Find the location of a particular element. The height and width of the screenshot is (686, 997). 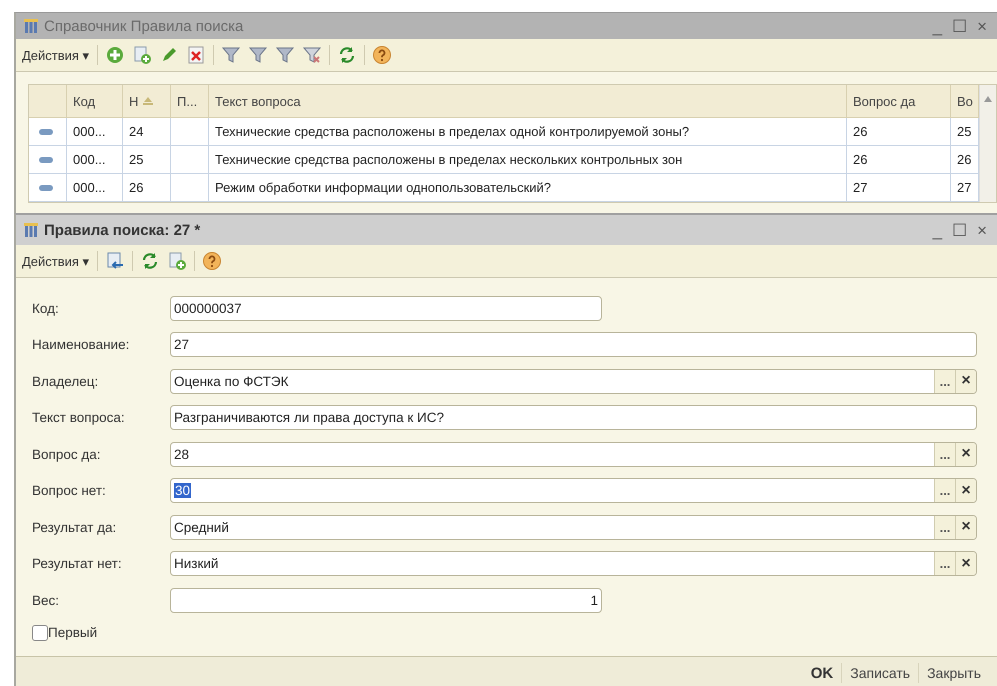

column-header: Вопрос да is located at coordinates (899, 101).